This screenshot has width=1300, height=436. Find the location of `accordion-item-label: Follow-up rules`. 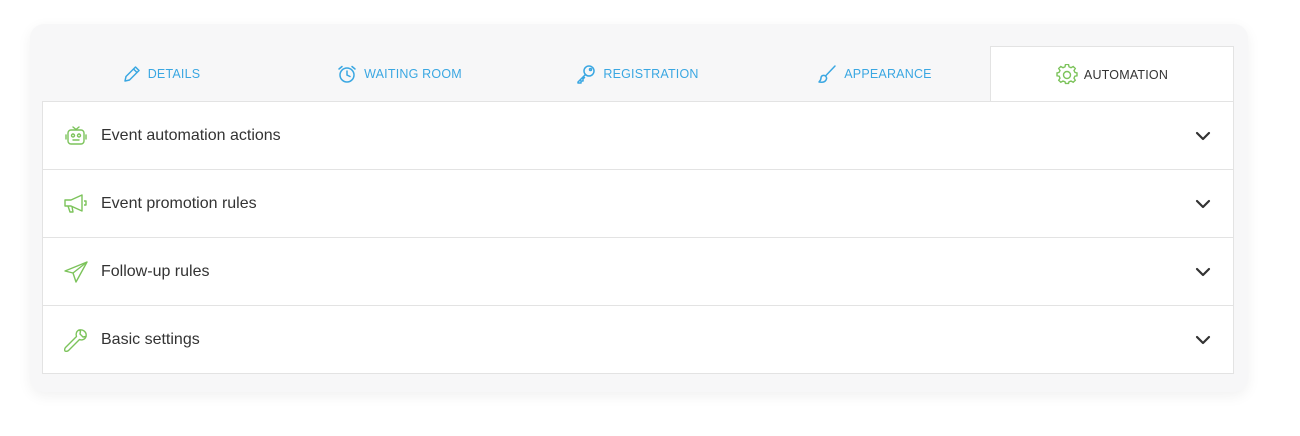

accordion-item-label: Follow-up rules is located at coordinates (155, 271).